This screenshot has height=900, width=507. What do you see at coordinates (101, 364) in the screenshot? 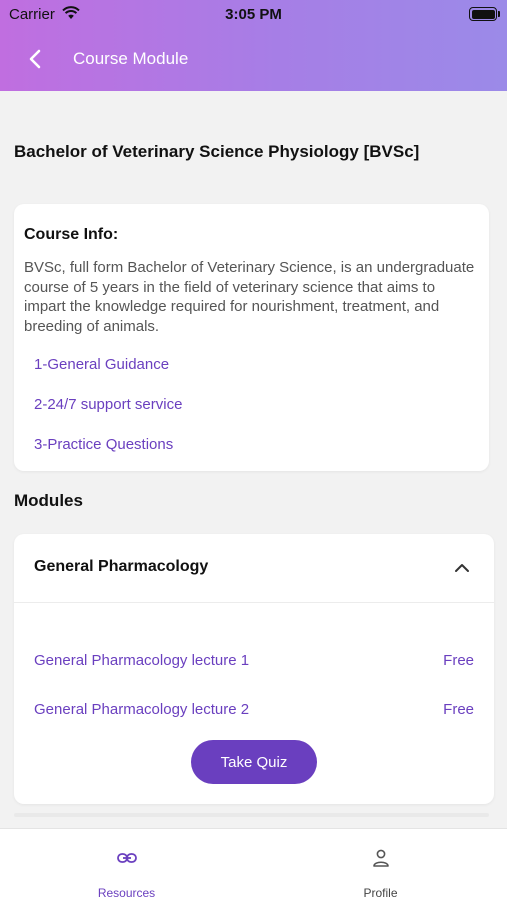
I see `link-general-guidance: 1-General Guidance` at bounding box center [101, 364].